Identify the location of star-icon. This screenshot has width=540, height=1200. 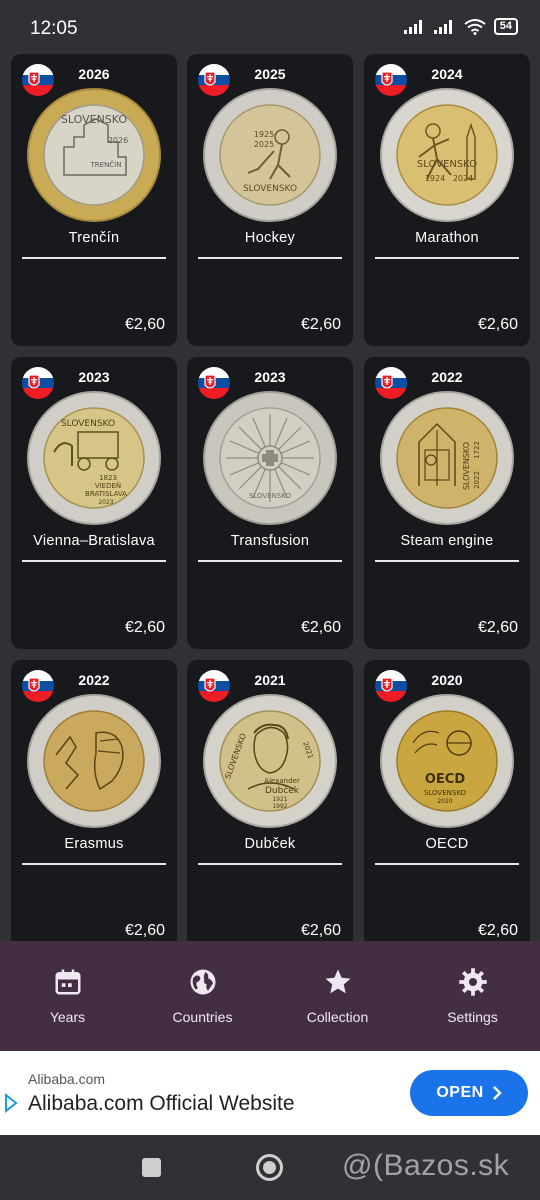
(337, 981).